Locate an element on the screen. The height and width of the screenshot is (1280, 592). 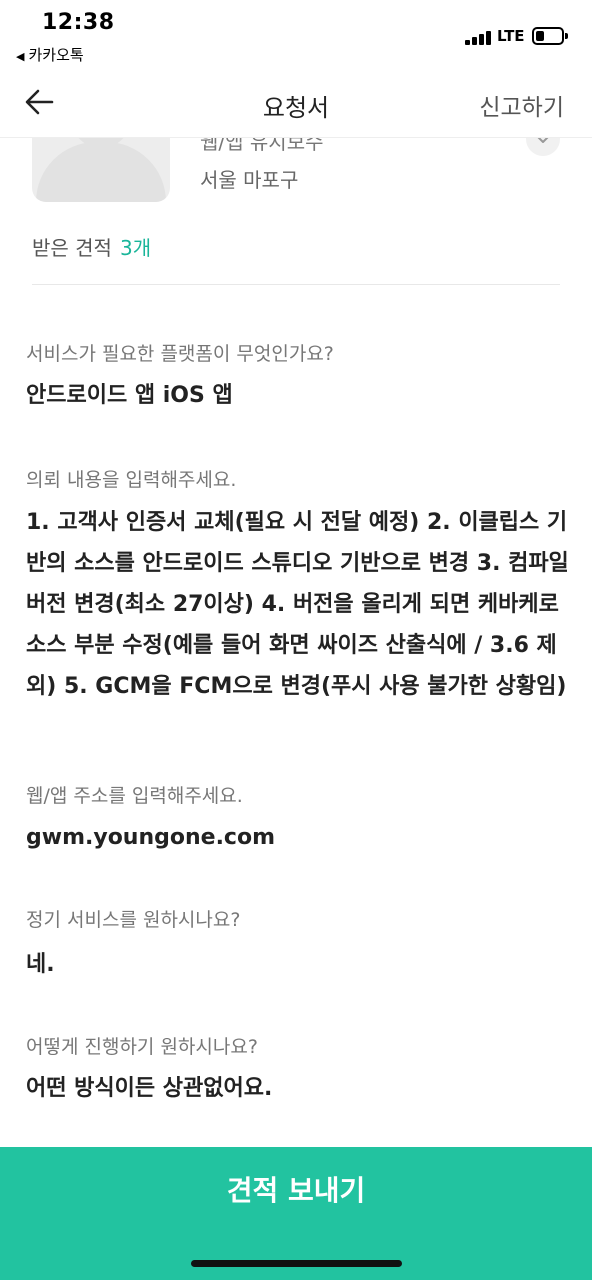
back-app-label: 카카오톡 is located at coordinates (56, 55).